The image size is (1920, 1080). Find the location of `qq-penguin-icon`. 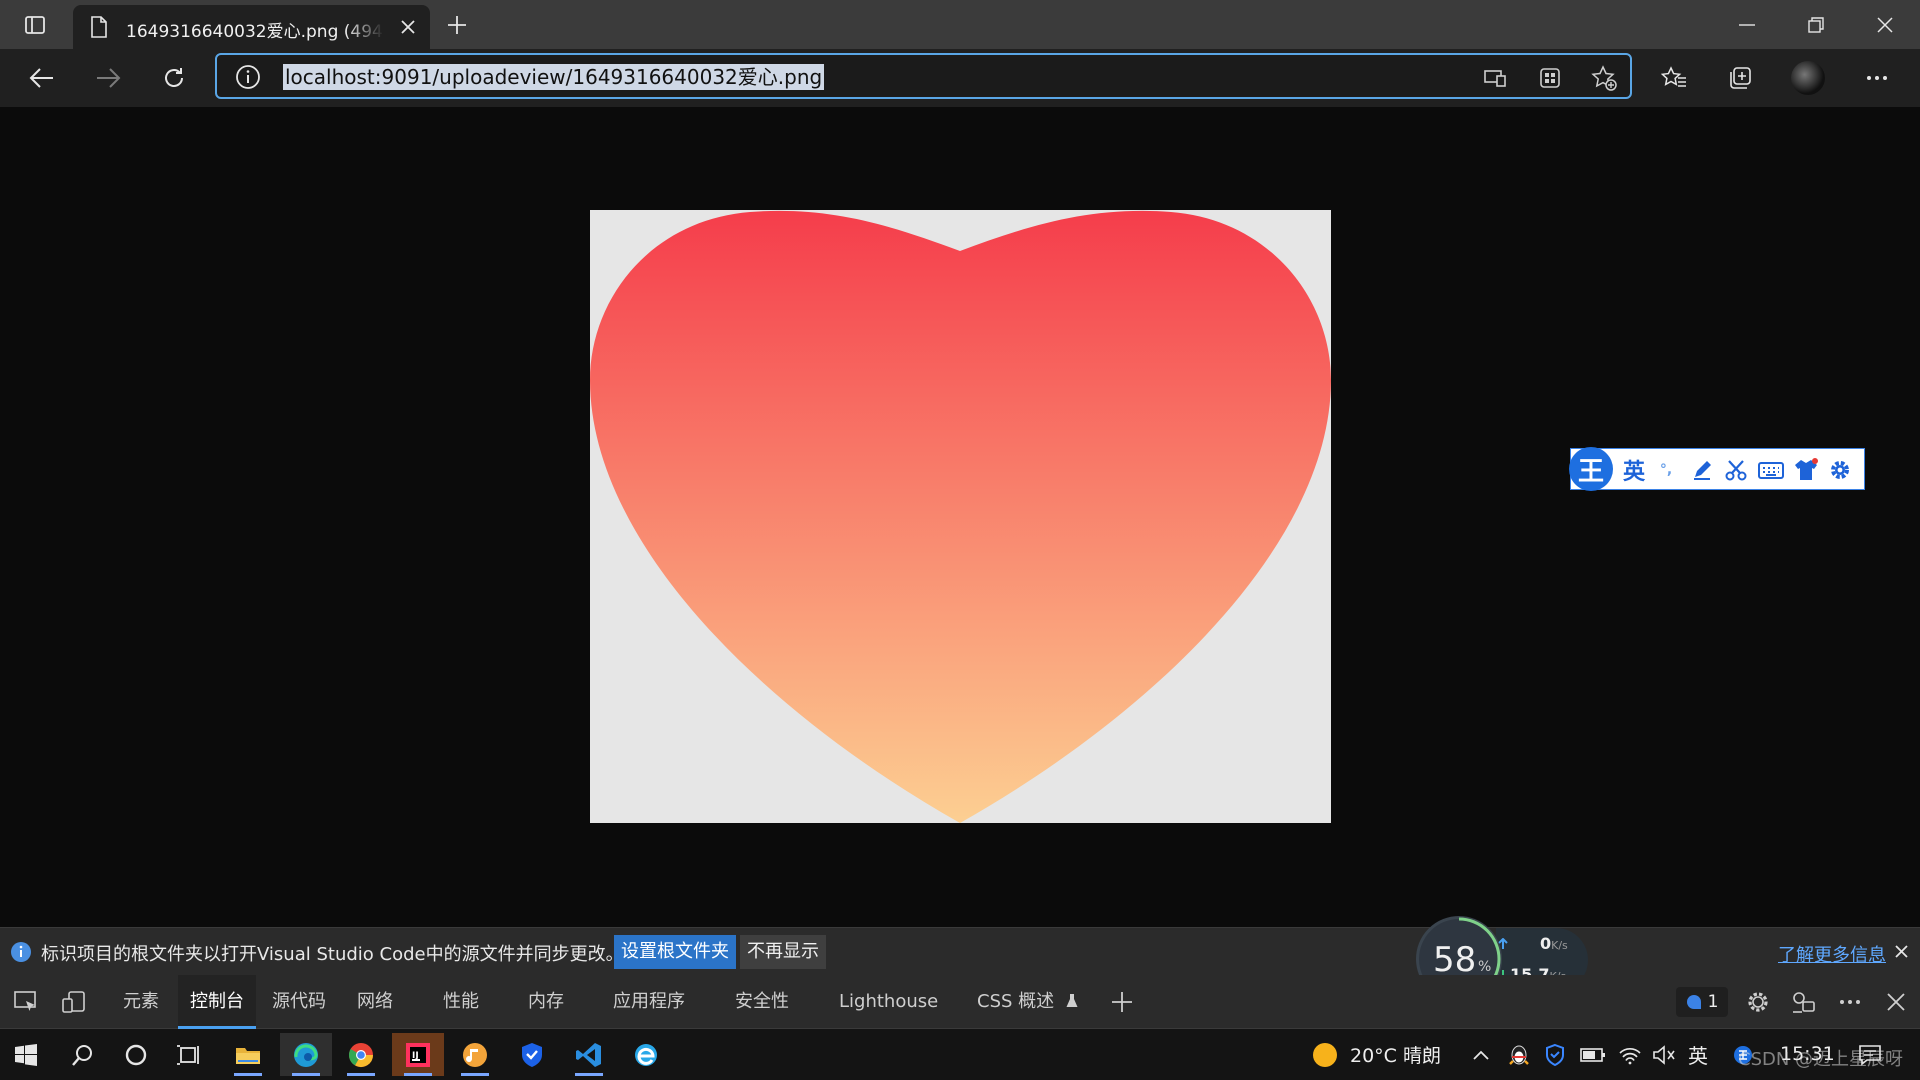

qq-penguin-icon is located at coordinates (1519, 1055).